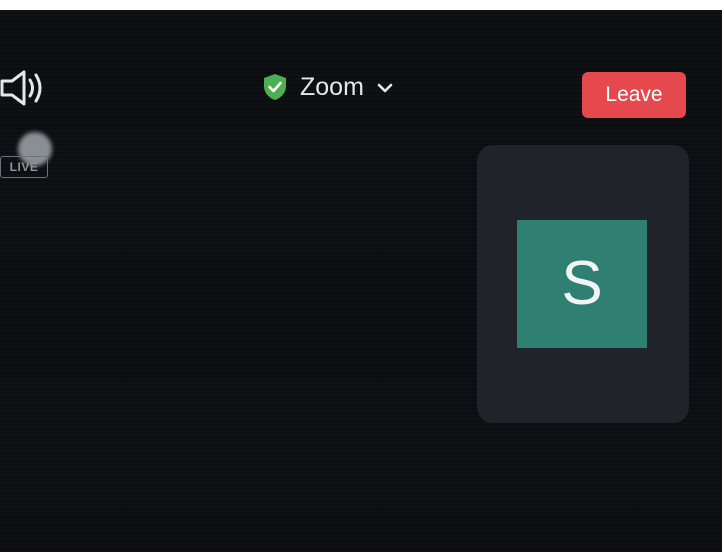 This screenshot has width=724, height=559. Describe the element at coordinates (332, 87) in the screenshot. I see `meeting-title: Zoom` at that location.